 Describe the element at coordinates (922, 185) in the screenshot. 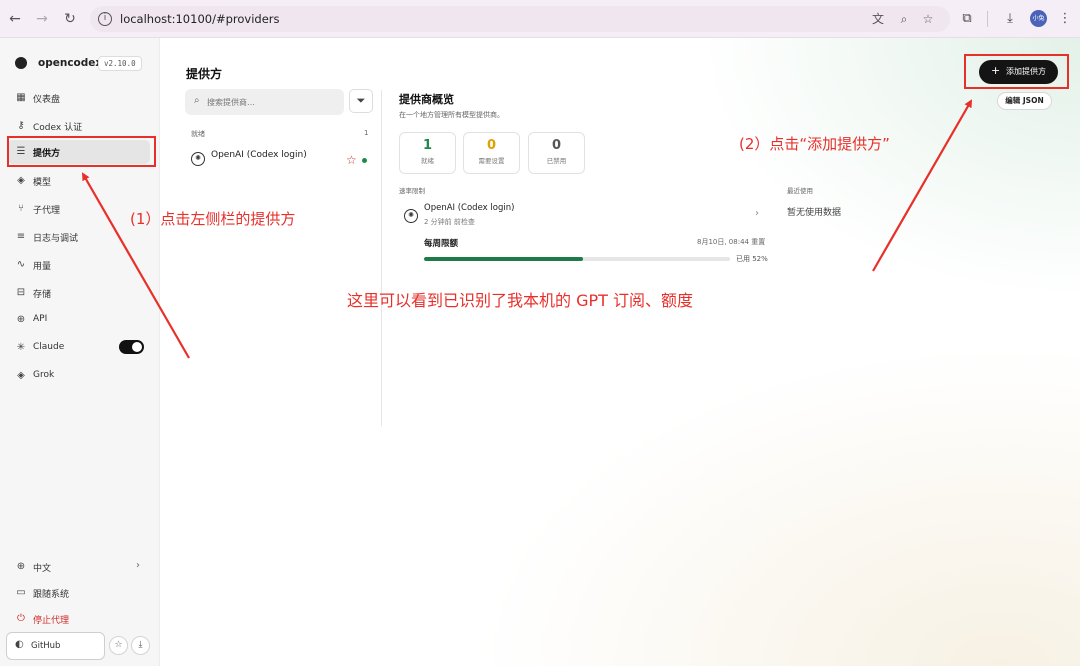

I see `arrow-to-add-button` at that location.